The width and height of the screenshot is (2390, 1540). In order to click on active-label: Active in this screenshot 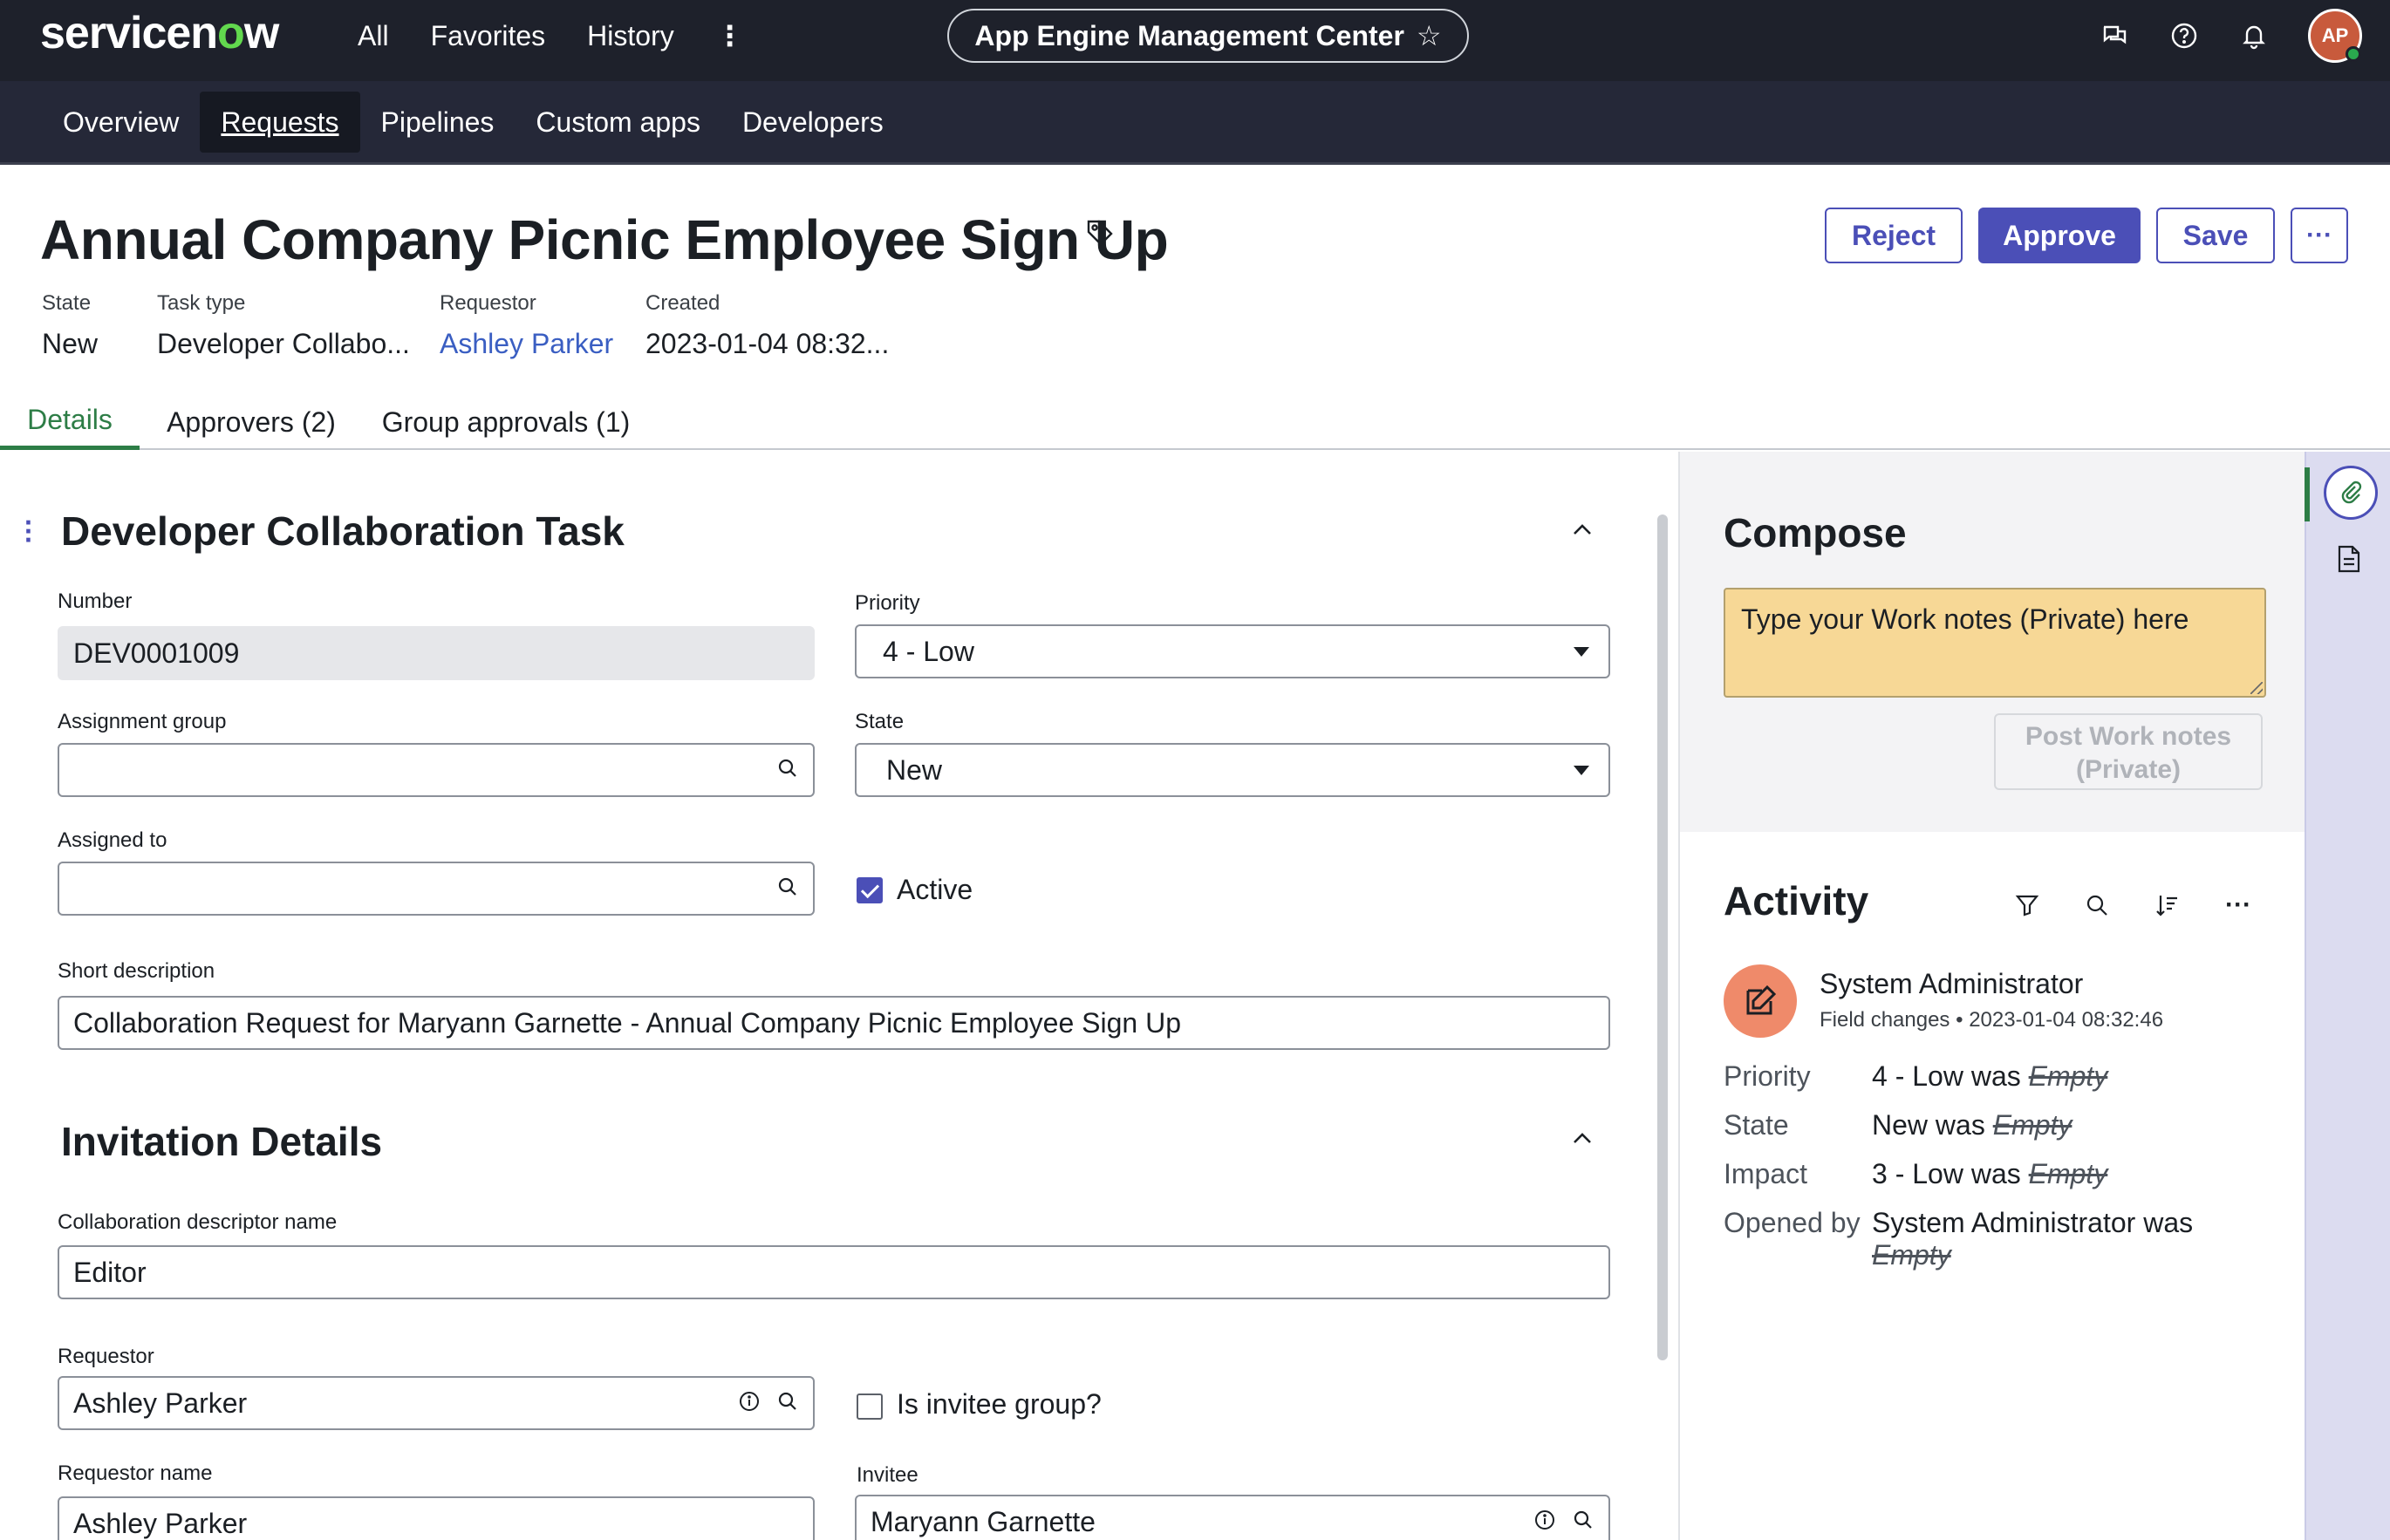, I will do `click(935, 890)`.